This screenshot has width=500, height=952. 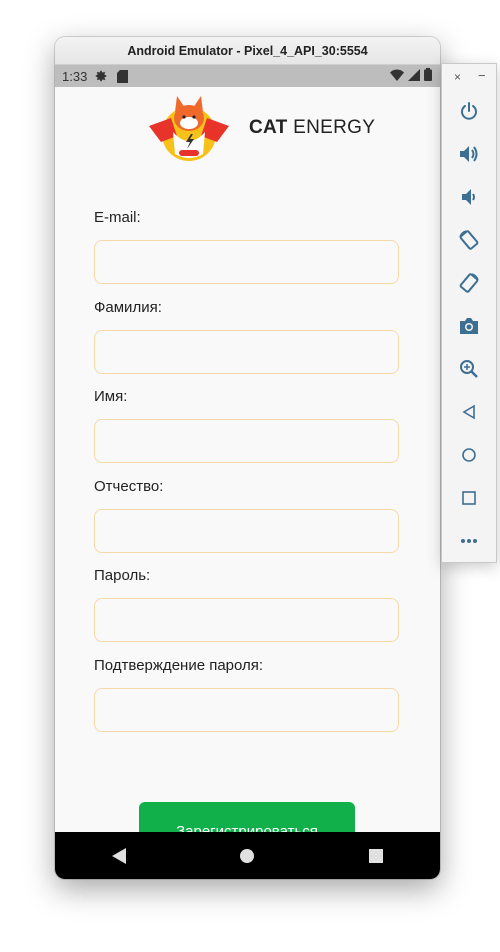 What do you see at coordinates (246, 710) in the screenshot?
I see `confirm-password-field` at bounding box center [246, 710].